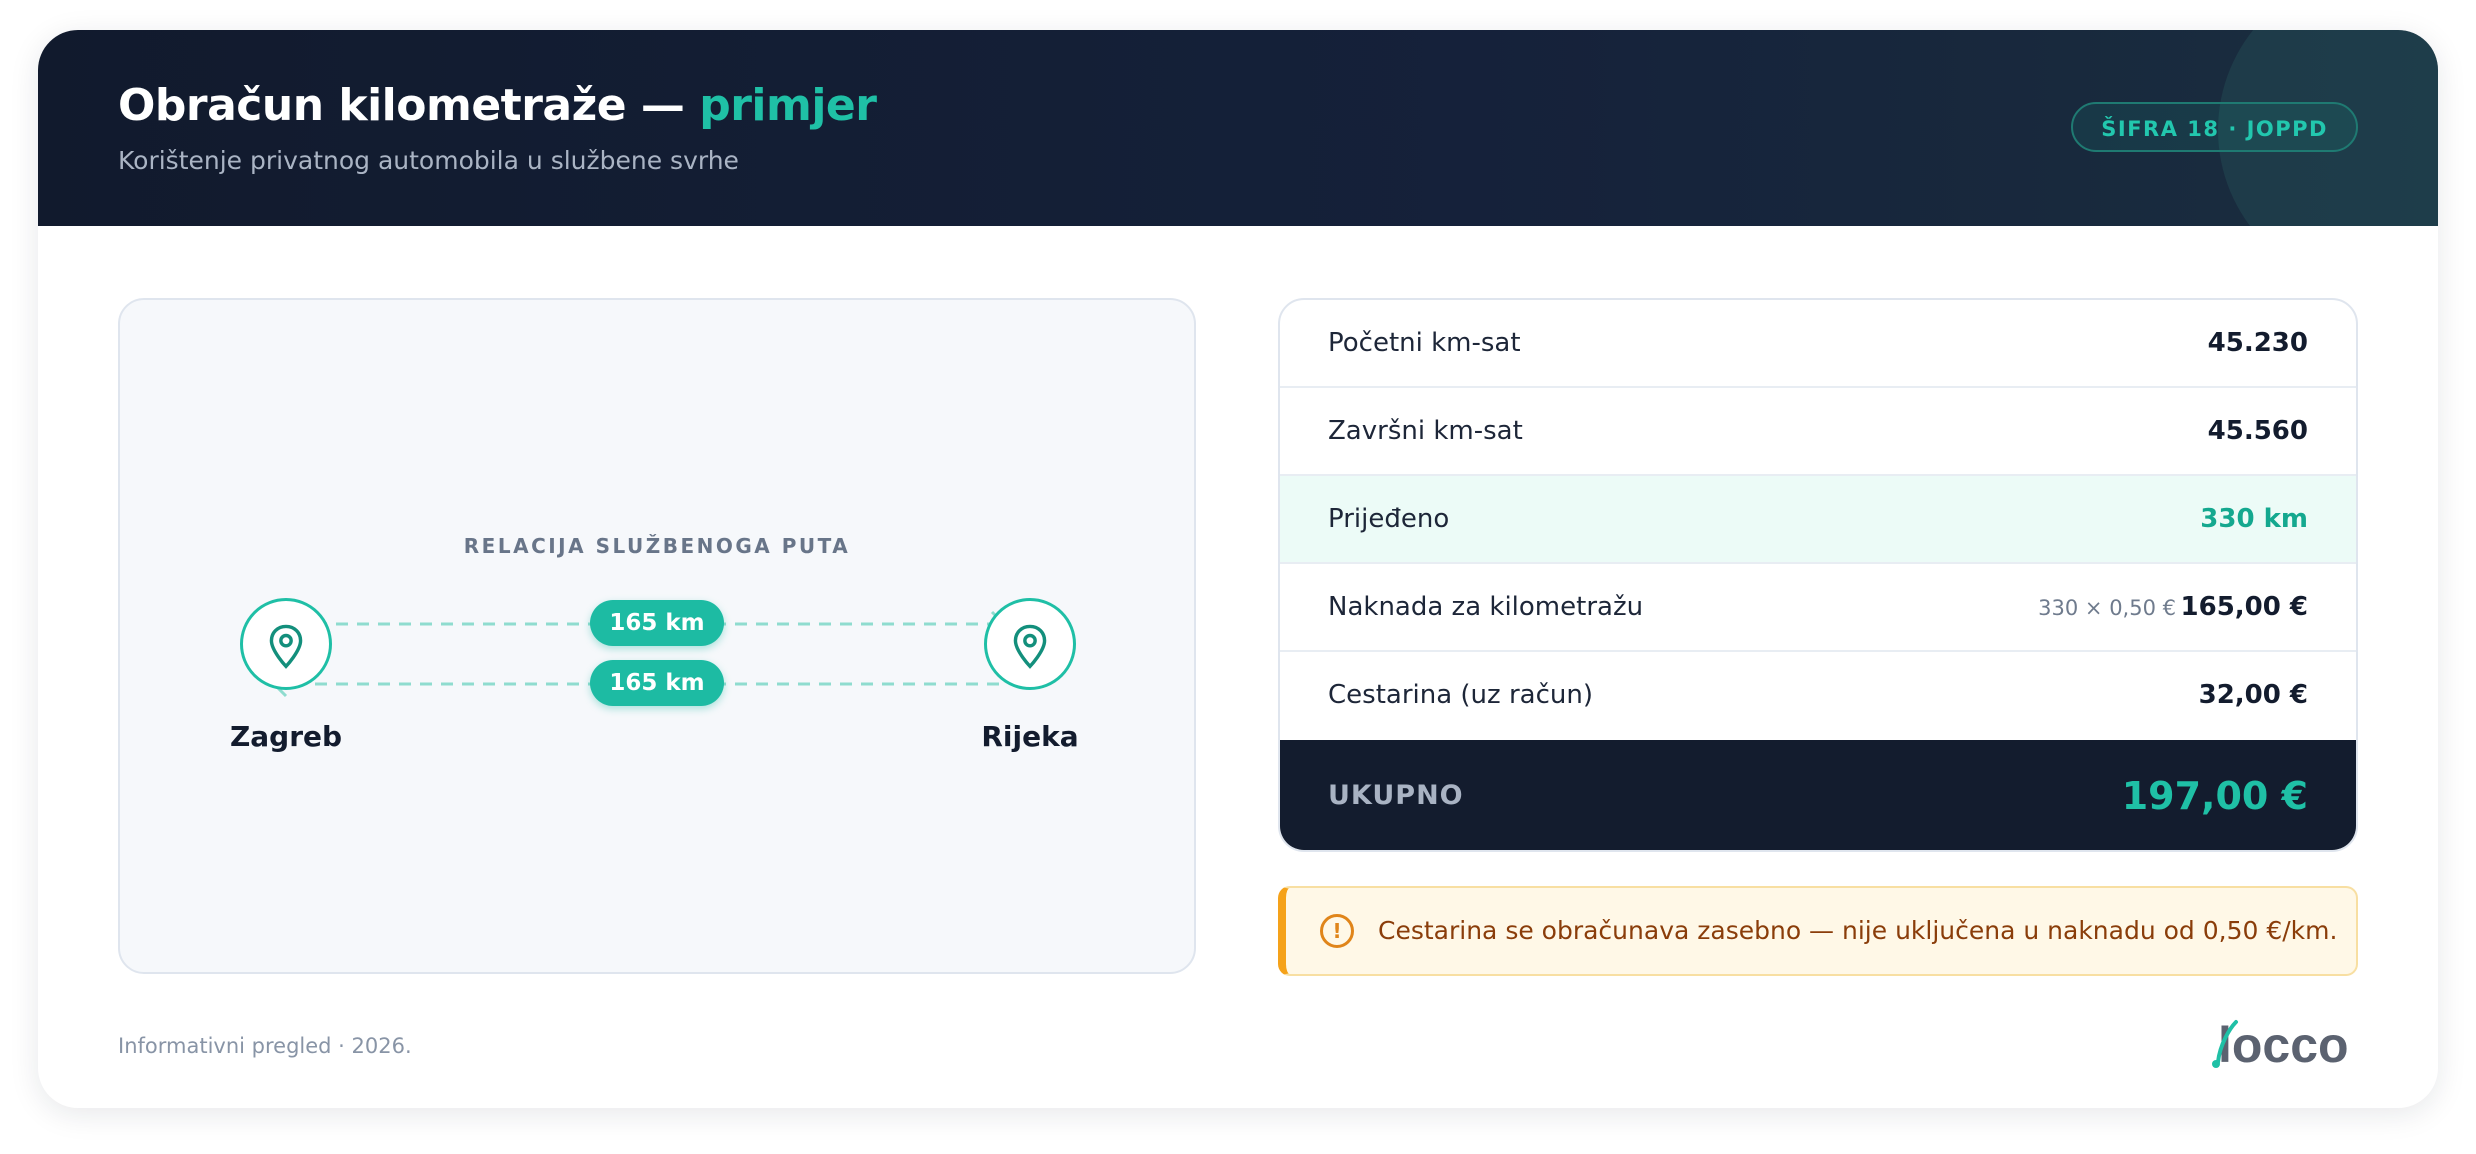 Image resolution: width=2476 pixels, height=1154 pixels. Describe the element at coordinates (401, 105) in the screenshot. I see `title-main: Obračun kilometraže —` at that location.